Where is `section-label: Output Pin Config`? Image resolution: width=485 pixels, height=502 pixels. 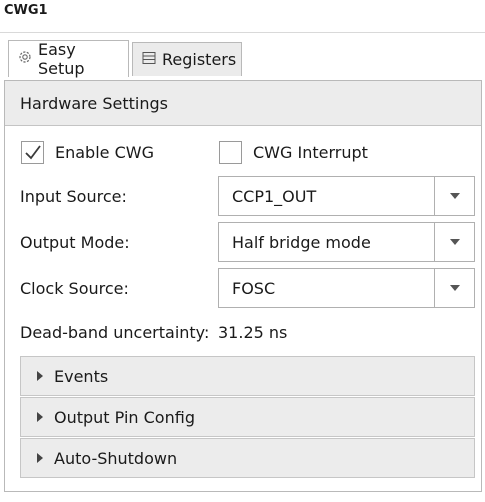 section-label: Output Pin Config is located at coordinates (124, 417).